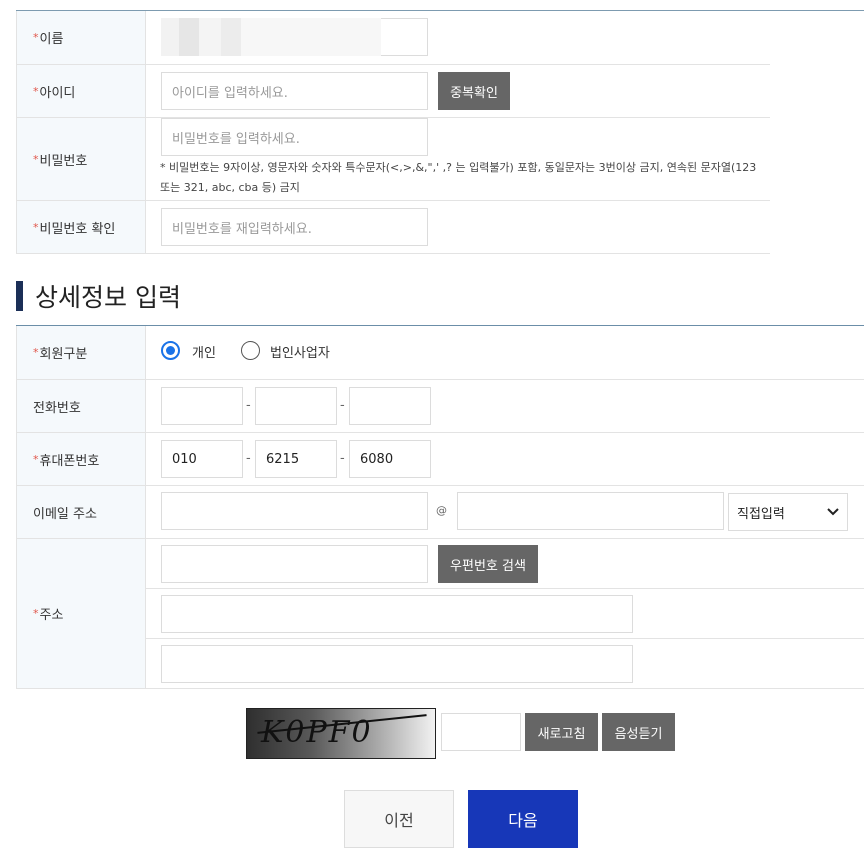 This screenshot has height=848, width=864. I want to click on phone-label: 전화번호, so click(57, 408).